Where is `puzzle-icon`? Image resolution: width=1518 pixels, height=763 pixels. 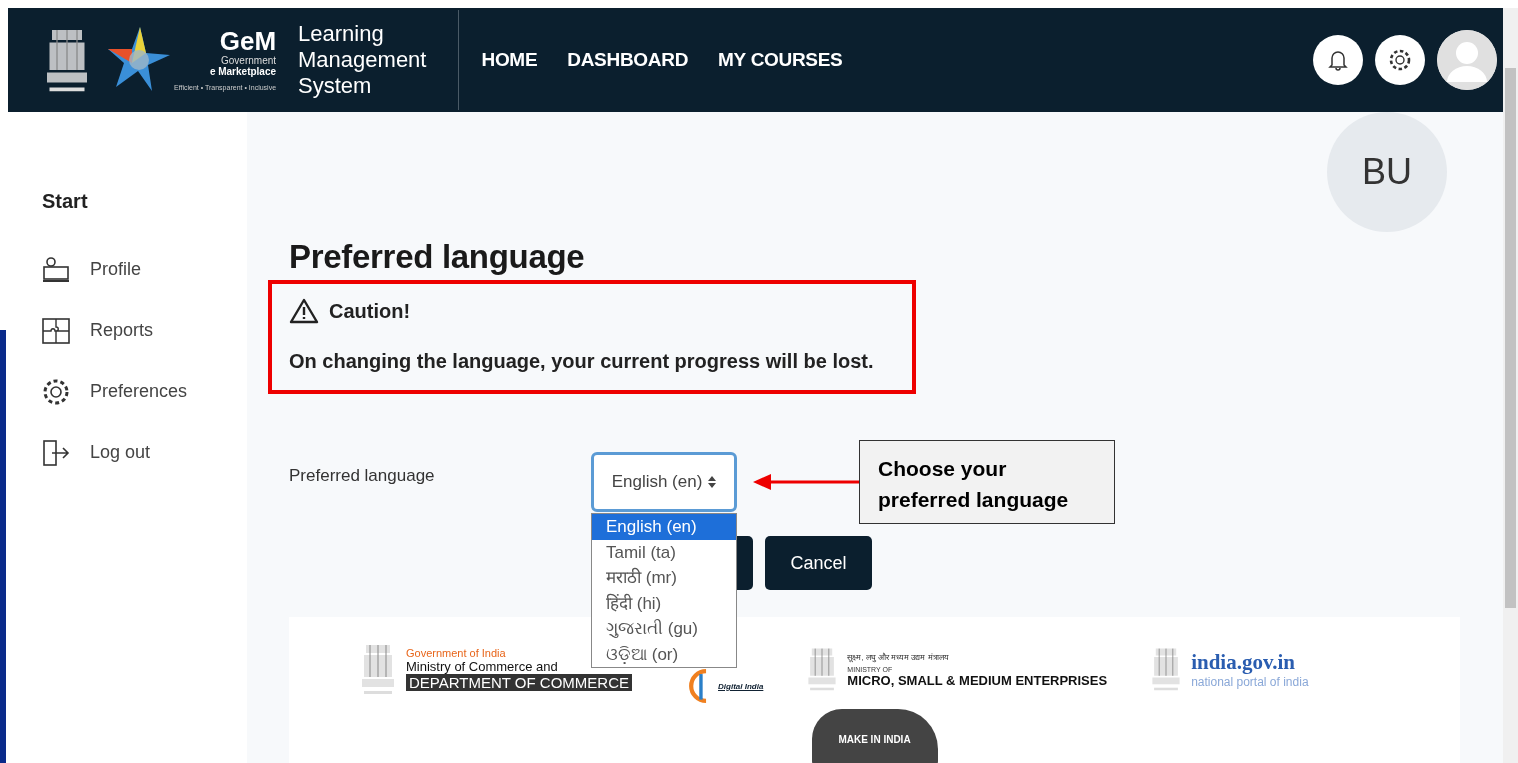 puzzle-icon is located at coordinates (56, 330).